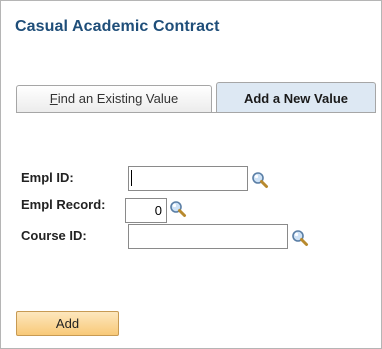  What do you see at coordinates (54, 235) in the screenshot?
I see `course-id-label: Course ID:` at bounding box center [54, 235].